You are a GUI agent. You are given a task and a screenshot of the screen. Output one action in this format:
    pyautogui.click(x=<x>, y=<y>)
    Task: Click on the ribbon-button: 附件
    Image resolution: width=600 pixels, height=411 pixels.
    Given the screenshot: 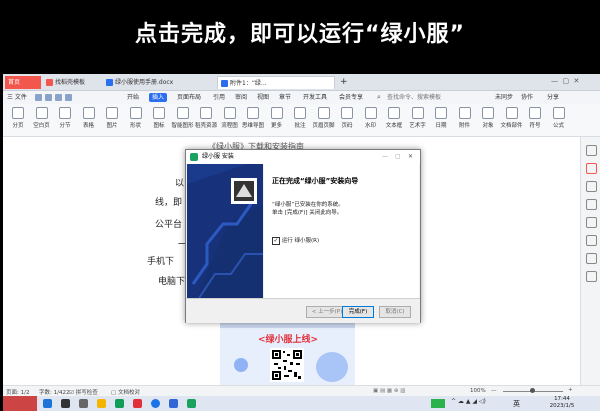 What is the action you would take?
    pyautogui.click(x=465, y=118)
    